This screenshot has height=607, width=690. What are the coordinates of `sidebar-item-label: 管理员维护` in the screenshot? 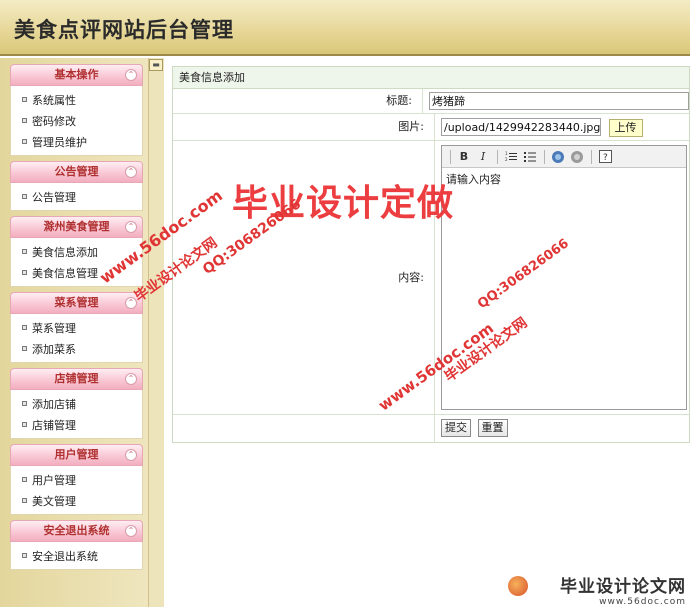 It's located at (59, 142).